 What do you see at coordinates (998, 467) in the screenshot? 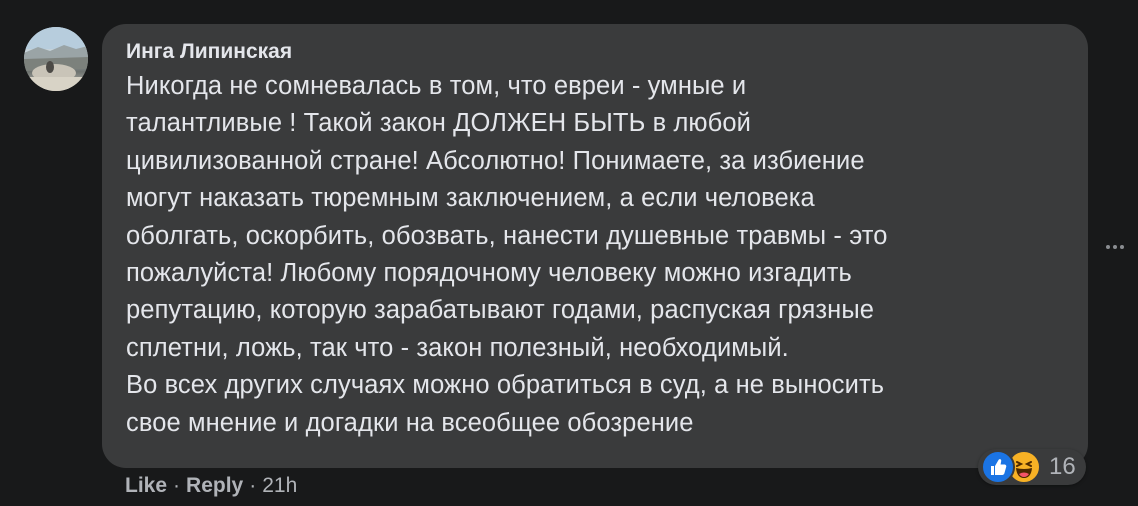
I see `like-icon` at bounding box center [998, 467].